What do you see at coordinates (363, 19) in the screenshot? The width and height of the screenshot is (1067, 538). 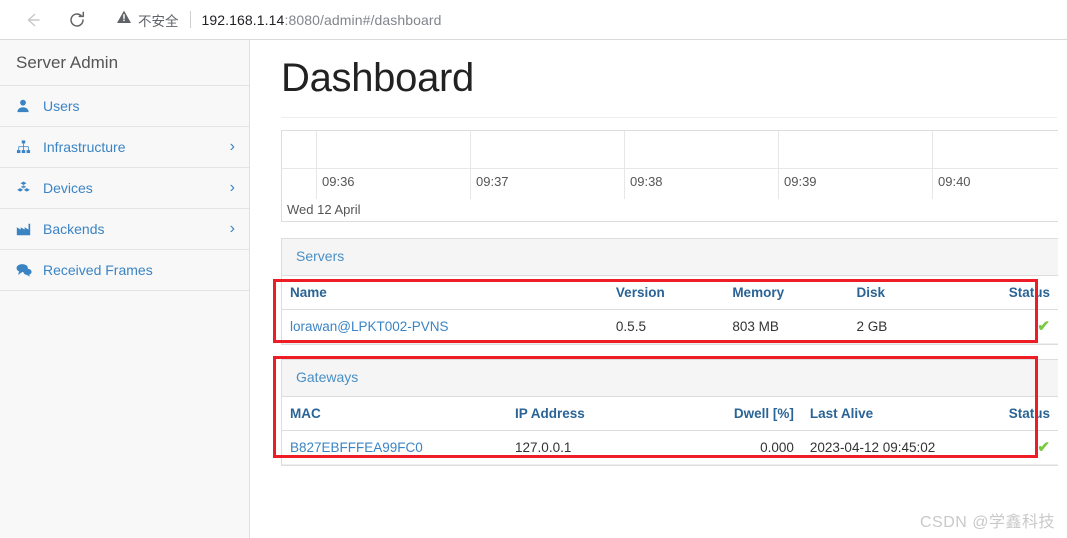 I see `url-path: :8080/admin#/dashboard` at bounding box center [363, 19].